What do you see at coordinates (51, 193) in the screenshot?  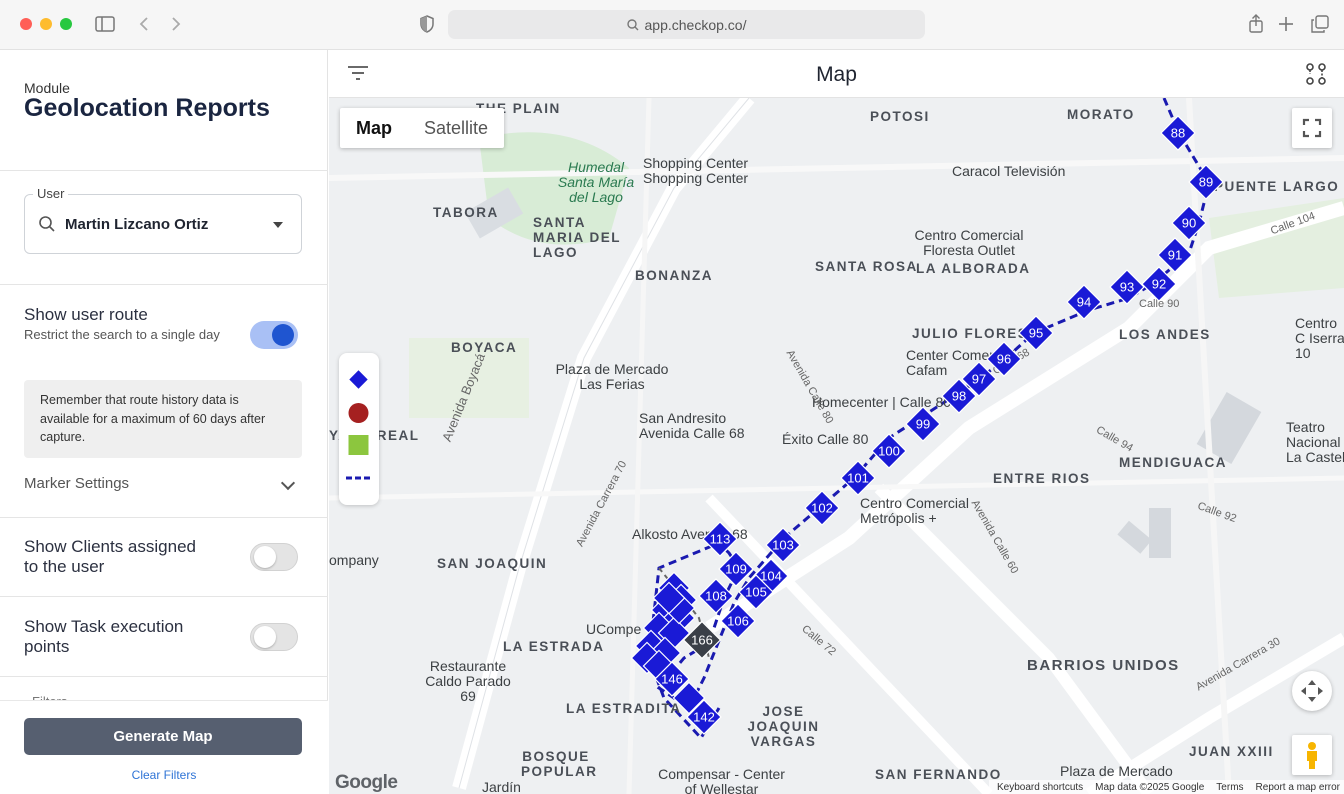 I see `user-field-label: User` at bounding box center [51, 193].